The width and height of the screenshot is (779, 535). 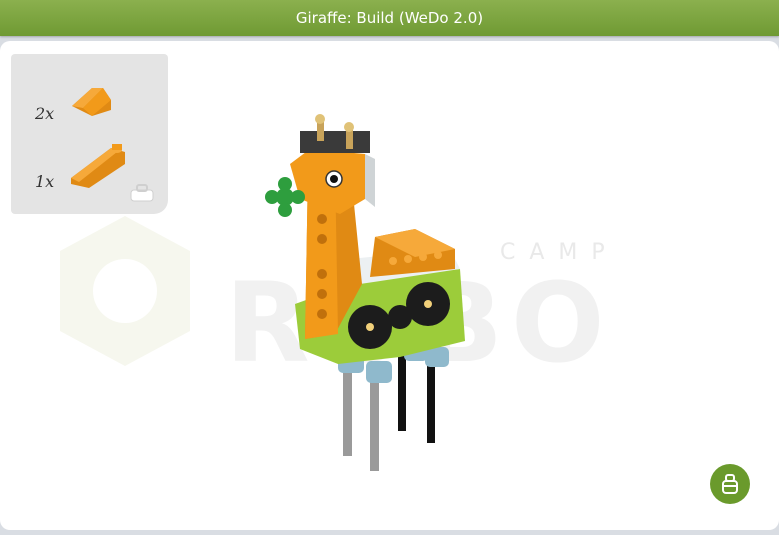 I want to click on window-title-bar: Giraffe: Build (WeDo 2.0), so click(x=389, y=18).